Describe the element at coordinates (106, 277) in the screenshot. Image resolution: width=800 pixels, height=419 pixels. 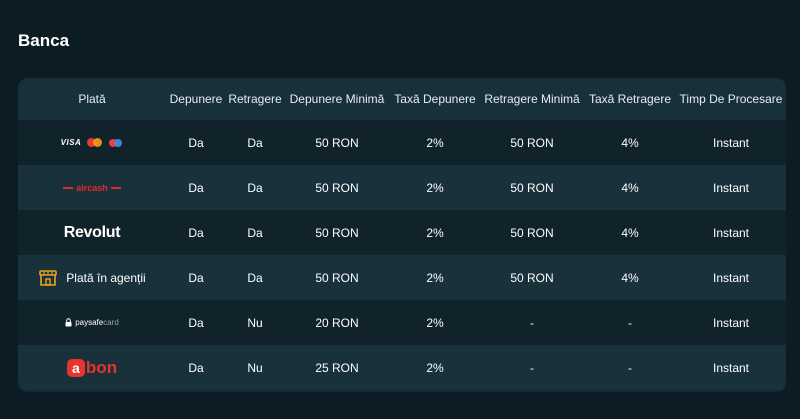
I see `agency-payment-label: Plată în agenții` at that location.